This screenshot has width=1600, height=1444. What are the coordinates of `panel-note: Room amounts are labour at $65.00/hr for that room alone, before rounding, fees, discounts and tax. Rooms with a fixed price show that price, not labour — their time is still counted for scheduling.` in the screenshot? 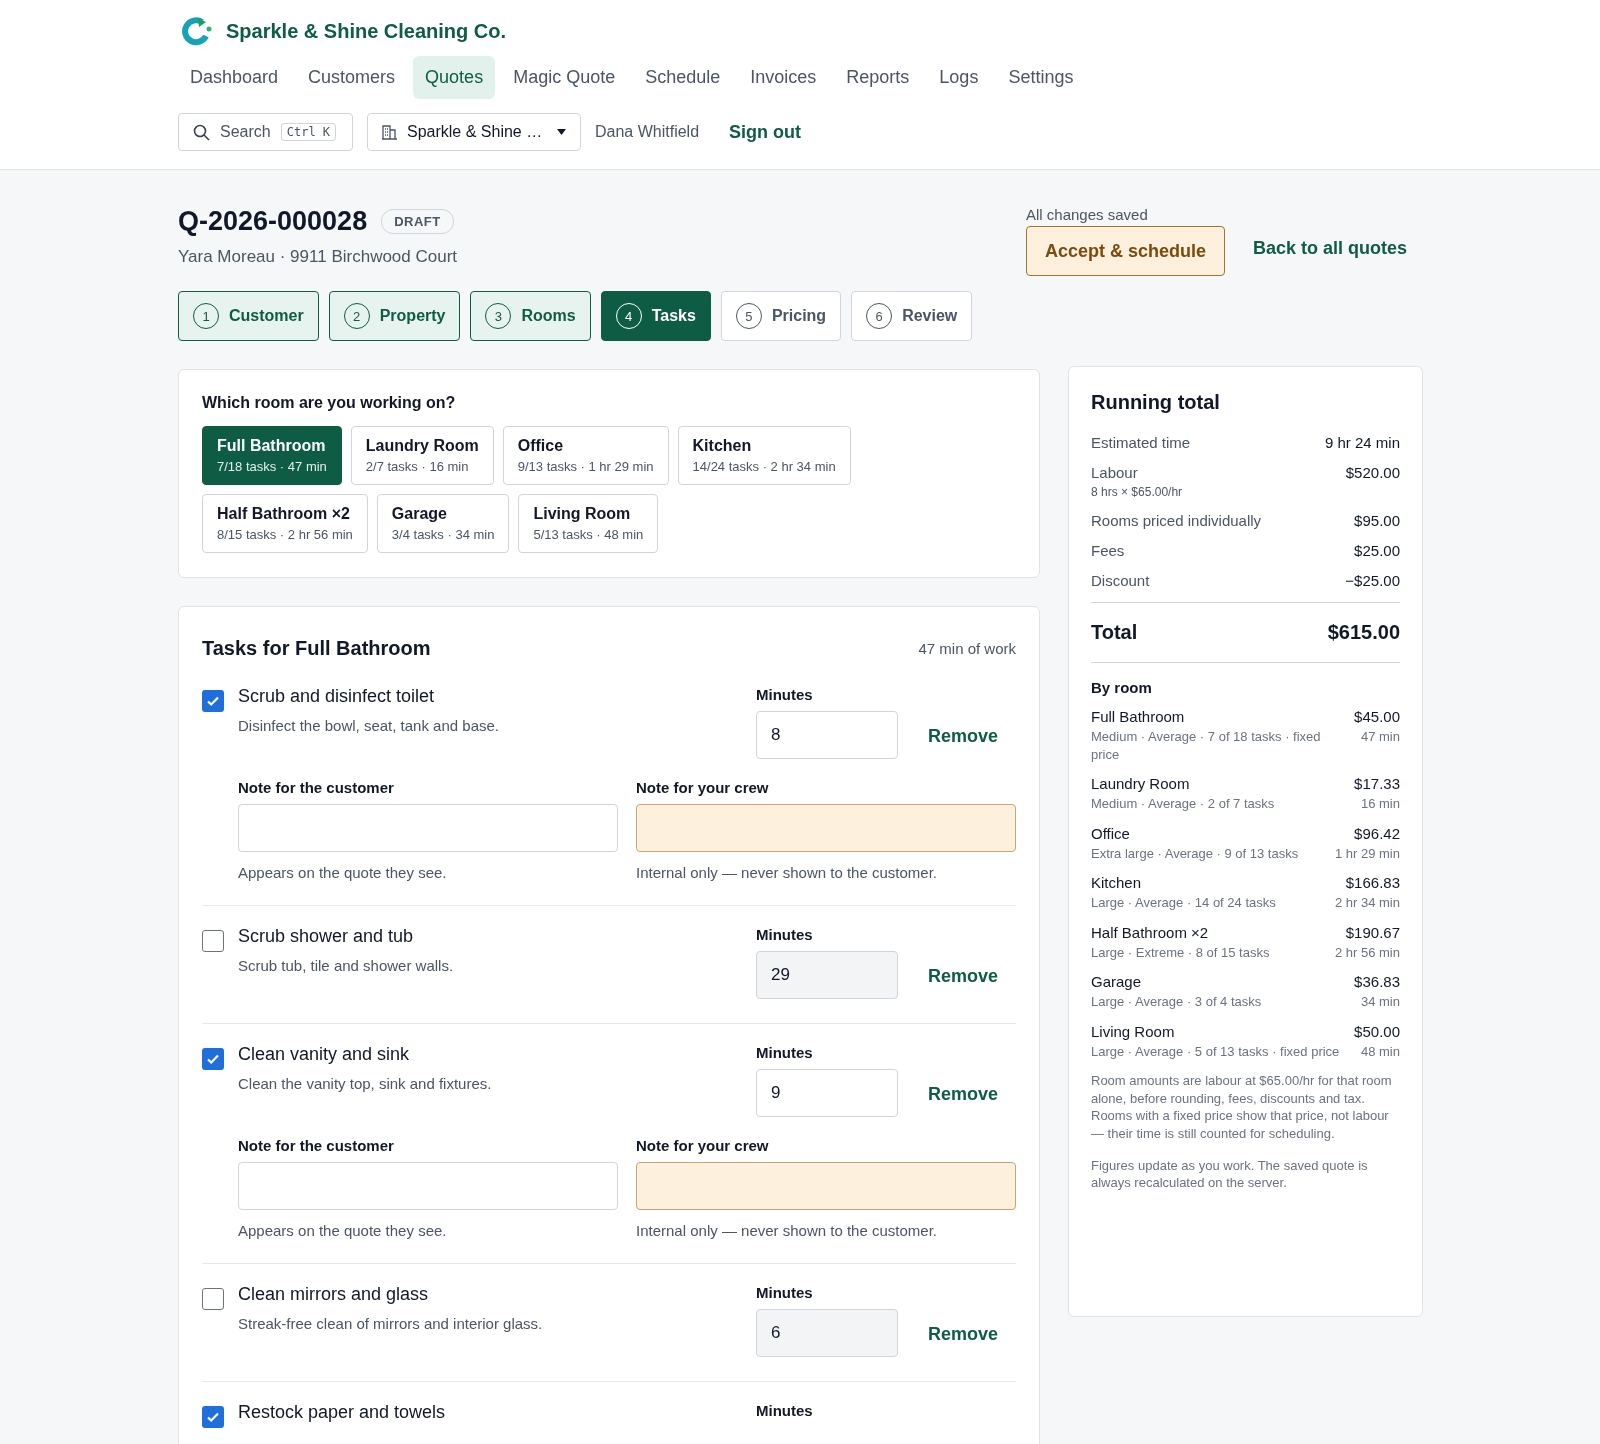 It's located at (1242, 1107).